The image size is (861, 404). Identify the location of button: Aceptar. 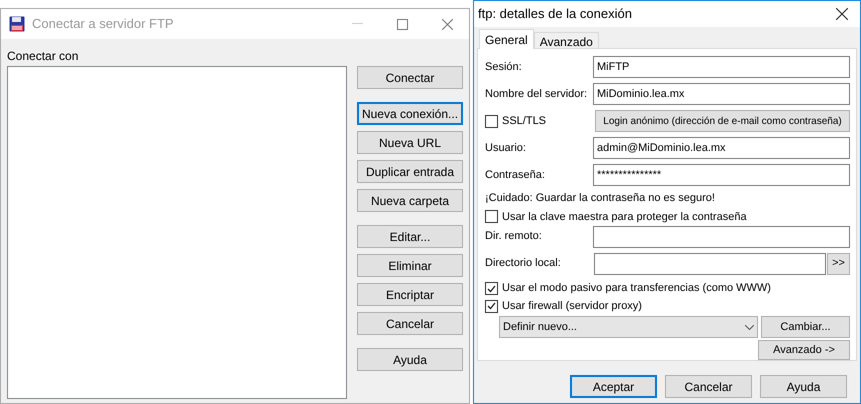
(613, 386).